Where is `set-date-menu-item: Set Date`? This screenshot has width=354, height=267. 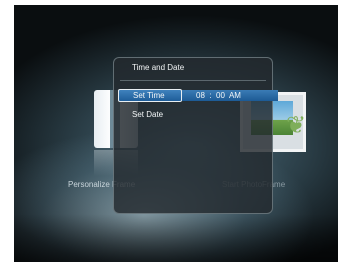
set-date-menu-item: Set Date is located at coordinates (150, 115).